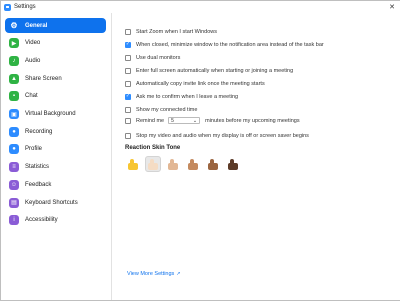  I want to click on sidebar-item-keyboard-shortcuts: ▤ Keyboard Shortcuts, so click(55, 202).